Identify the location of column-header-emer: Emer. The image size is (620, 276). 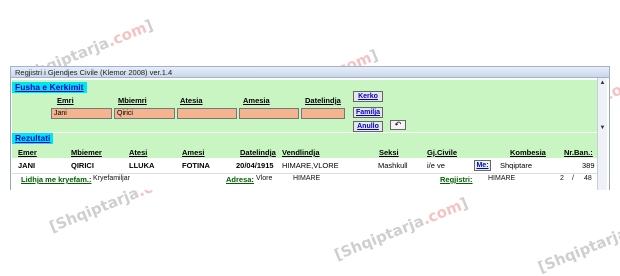
(27, 152).